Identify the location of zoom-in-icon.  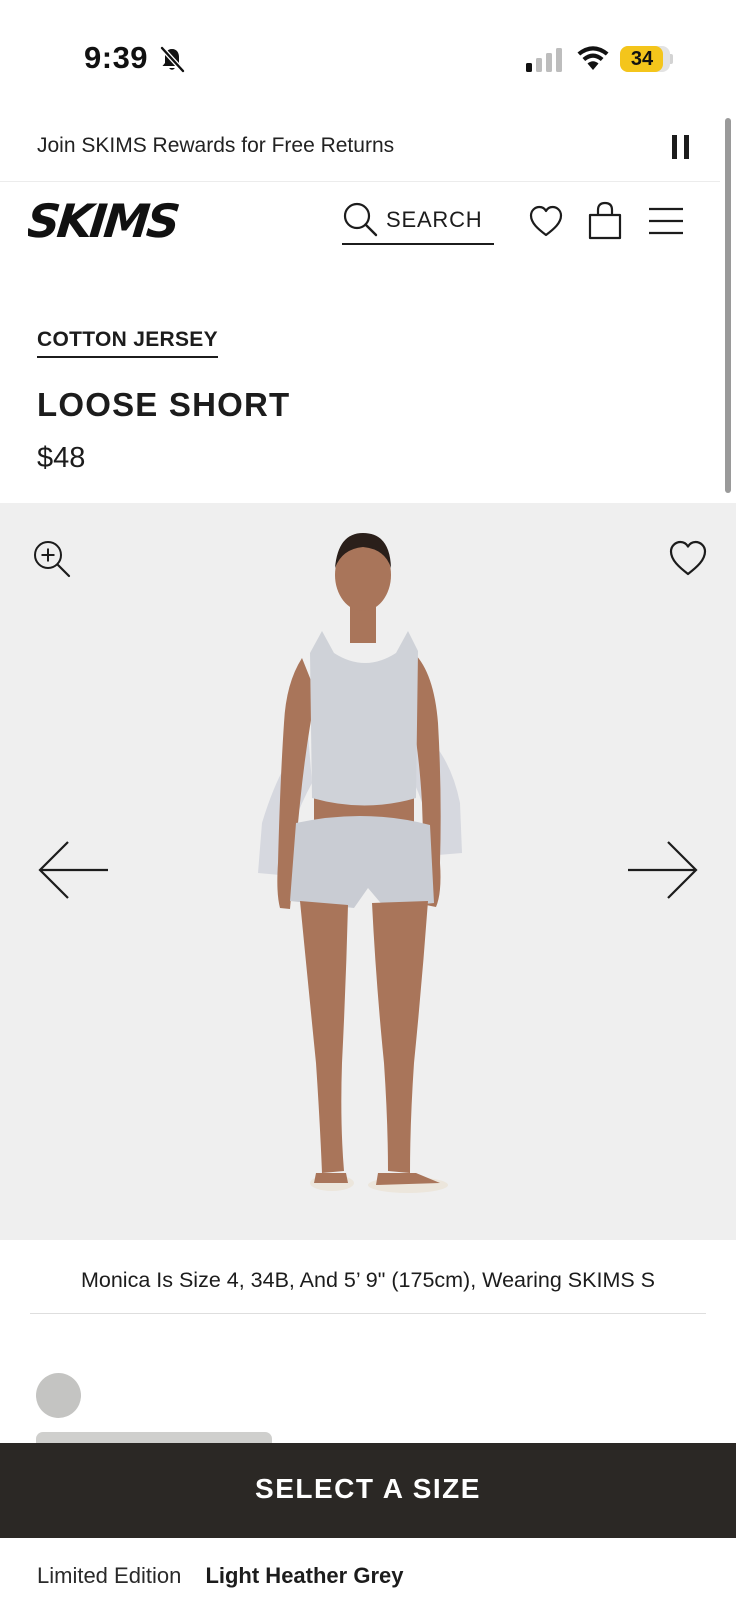
(52, 559).